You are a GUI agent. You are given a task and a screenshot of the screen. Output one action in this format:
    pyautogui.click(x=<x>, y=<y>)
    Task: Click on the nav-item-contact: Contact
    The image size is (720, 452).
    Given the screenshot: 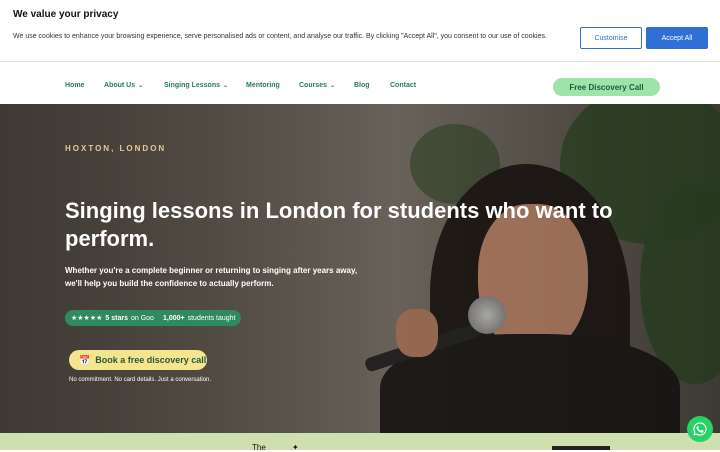 What is the action you would take?
    pyautogui.click(x=403, y=85)
    